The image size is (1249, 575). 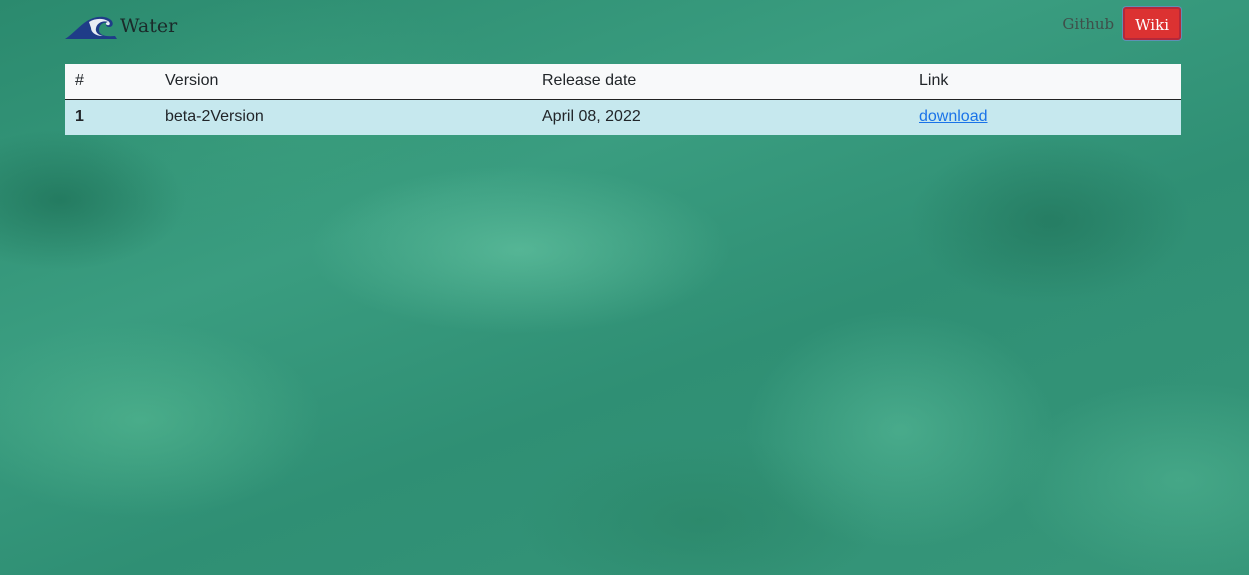 I want to click on brand-link: Water, so click(x=121, y=26).